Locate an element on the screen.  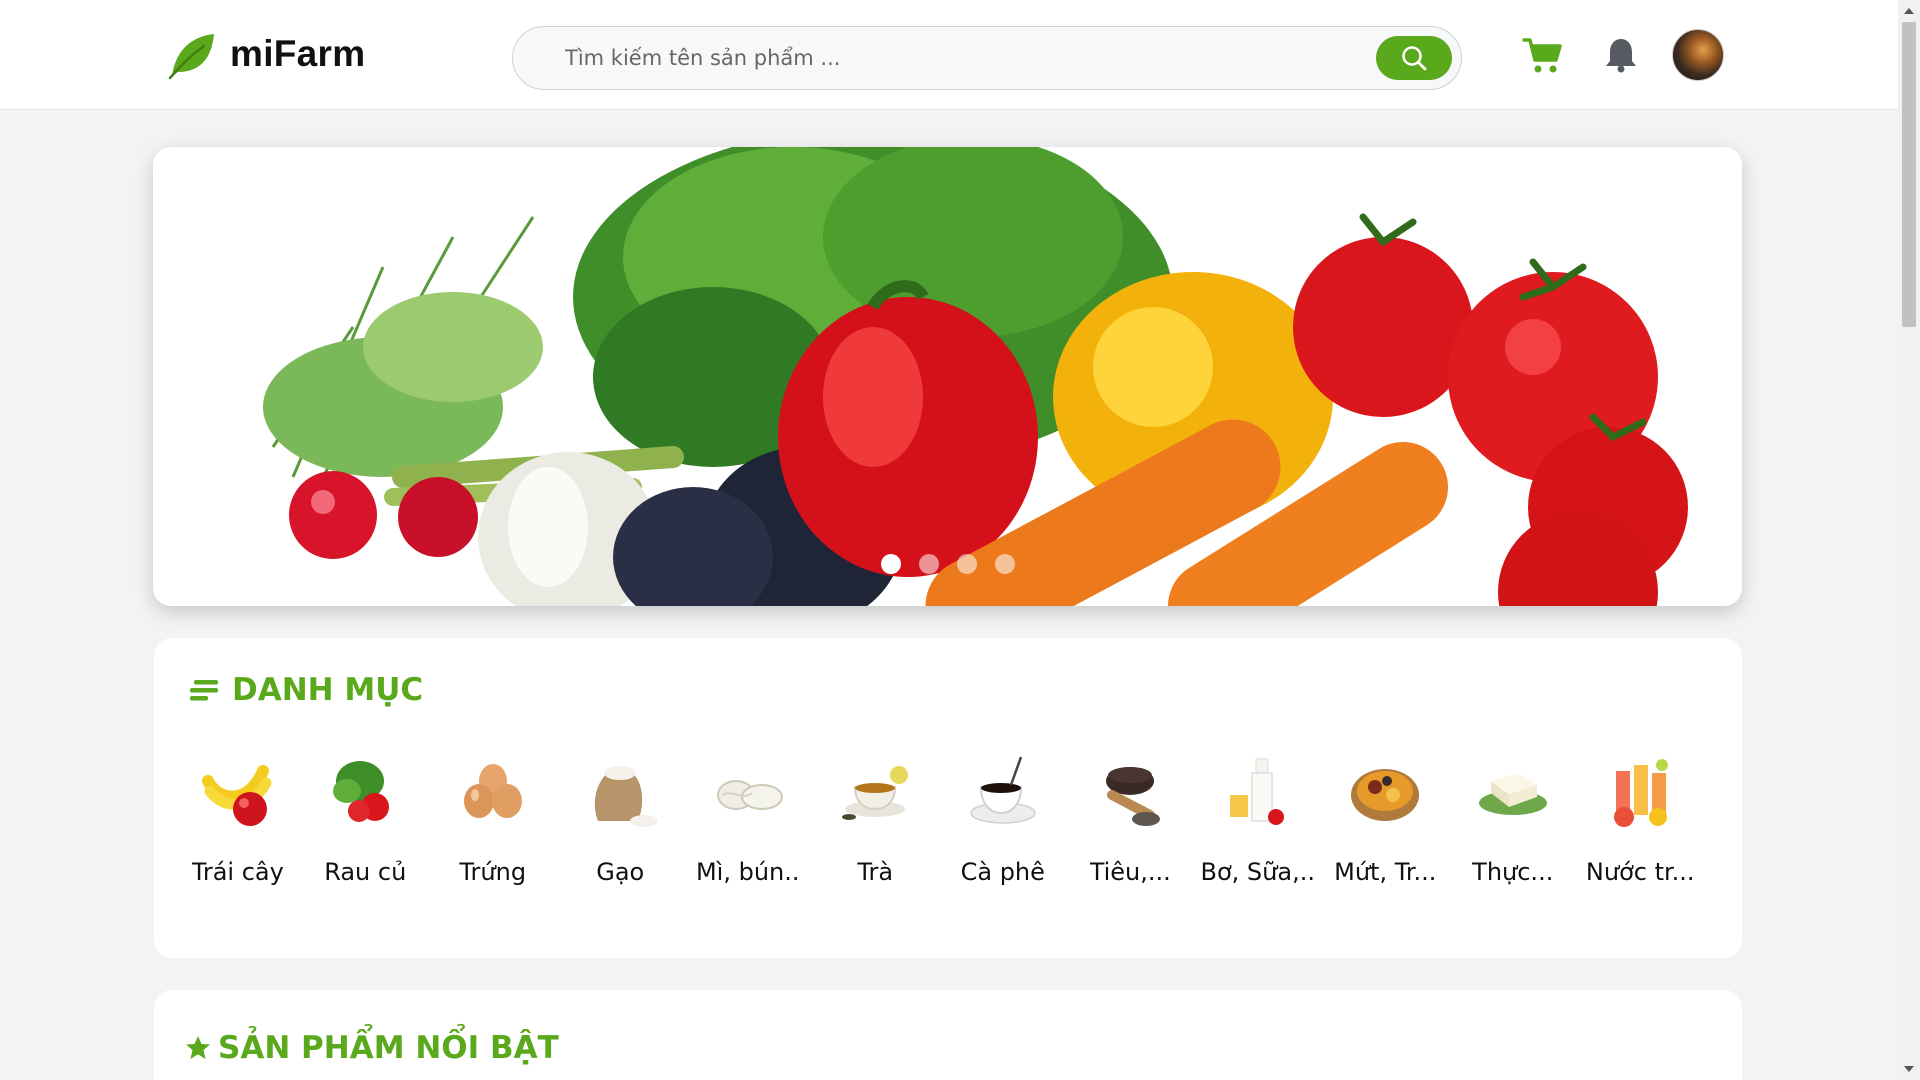
scroll-down-arrow-icon is located at coordinates (1909, 1069).